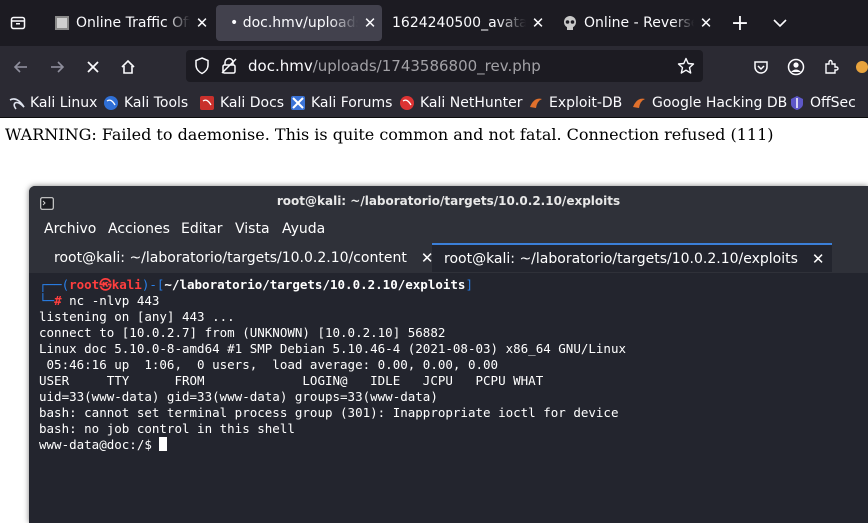 This screenshot has height=523, width=868. I want to click on menu-vista: Vista, so click(252, 229).